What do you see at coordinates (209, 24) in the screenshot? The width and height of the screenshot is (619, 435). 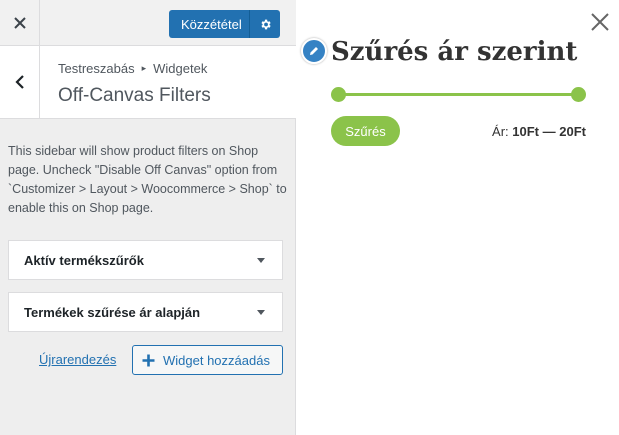 I see `publish-button: Közzététel` at bounding box center [209, 24].